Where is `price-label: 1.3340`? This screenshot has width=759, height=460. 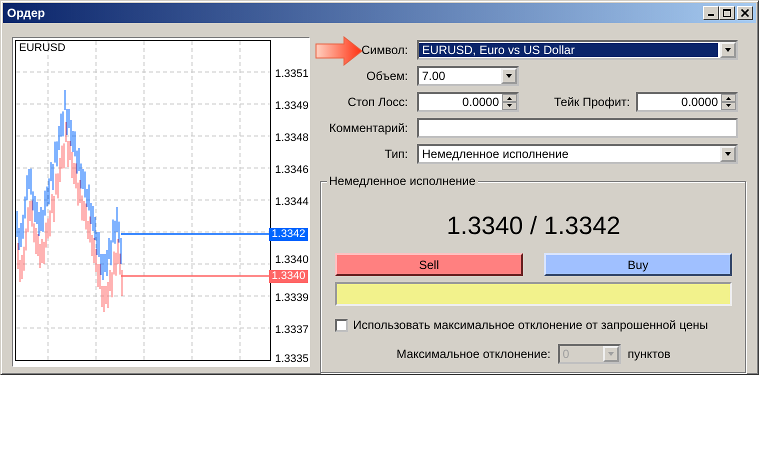 price-label: 1.3340 is located at coordinates (292, 260).